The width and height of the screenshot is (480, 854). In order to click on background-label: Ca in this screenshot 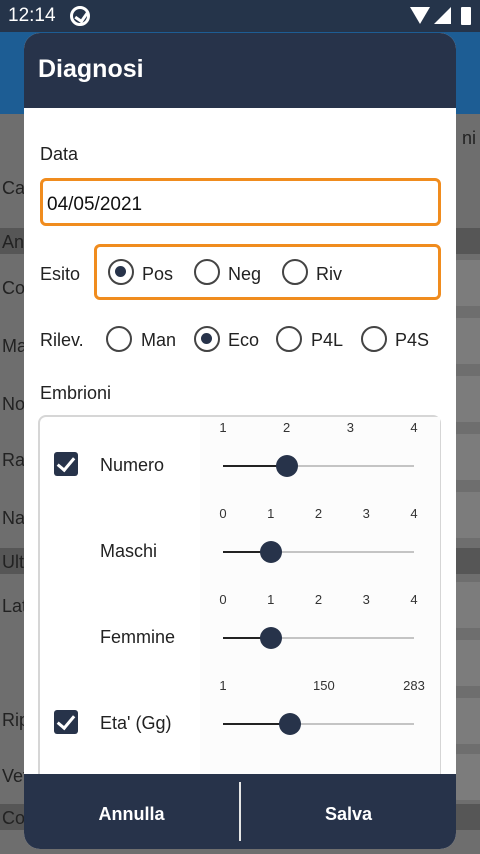, I will do `click(14, 188)`.